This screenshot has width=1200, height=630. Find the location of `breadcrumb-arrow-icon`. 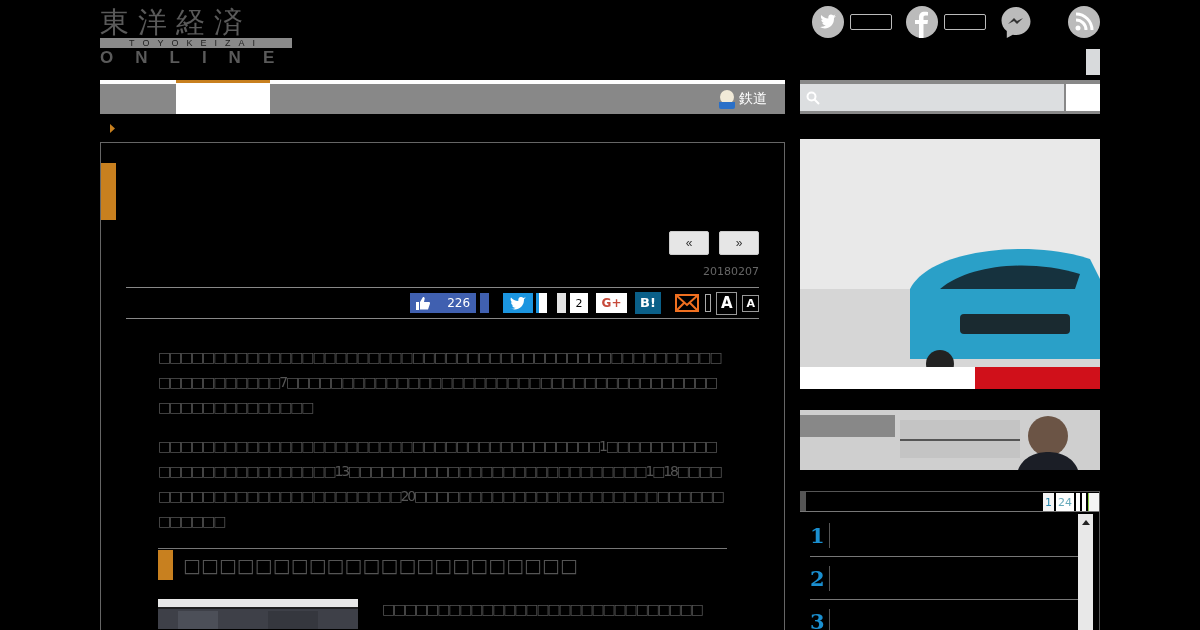

breadcrumb-arrow-icon is located at coordinates (112, 128).